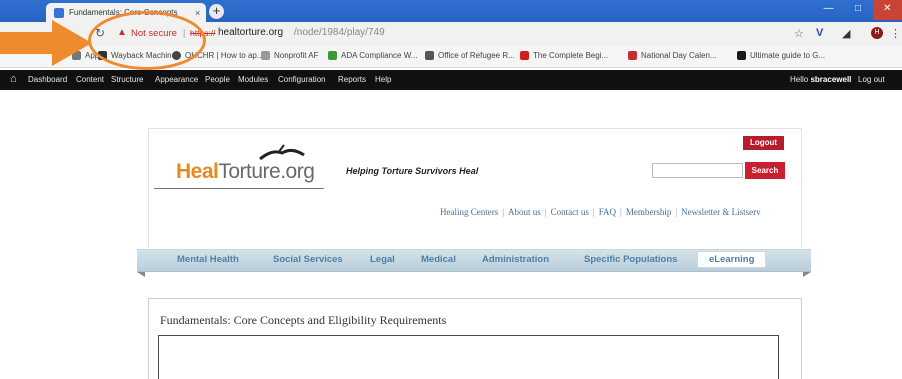 The width and height of the screenshot is (902, 379). What do you see at coordinates (887, 10) in the screenshot?
I see `close-window-button: ✕` at bounding box center [887, 10].